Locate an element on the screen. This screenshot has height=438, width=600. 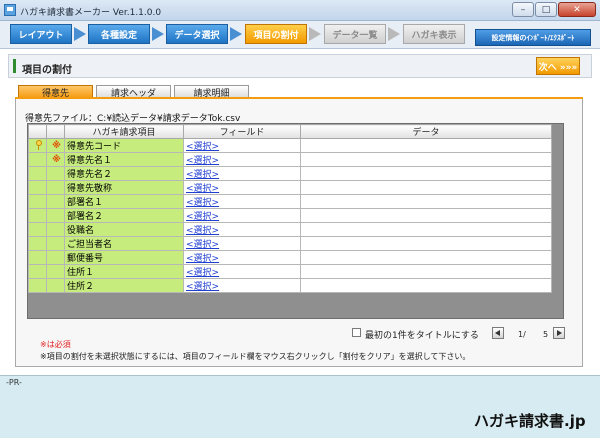
section-header: 項目の割付 is located at coordinates (300, 66).